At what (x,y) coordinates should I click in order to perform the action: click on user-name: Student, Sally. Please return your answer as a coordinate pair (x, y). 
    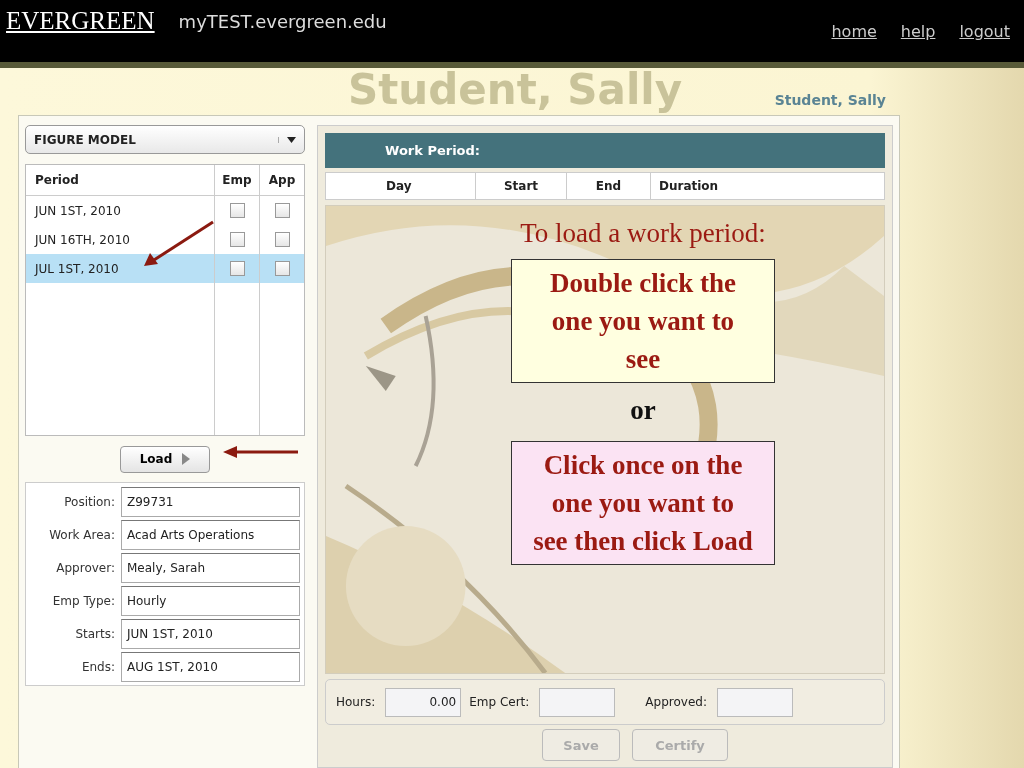
    Looking at the image, I should click on (830, 100).